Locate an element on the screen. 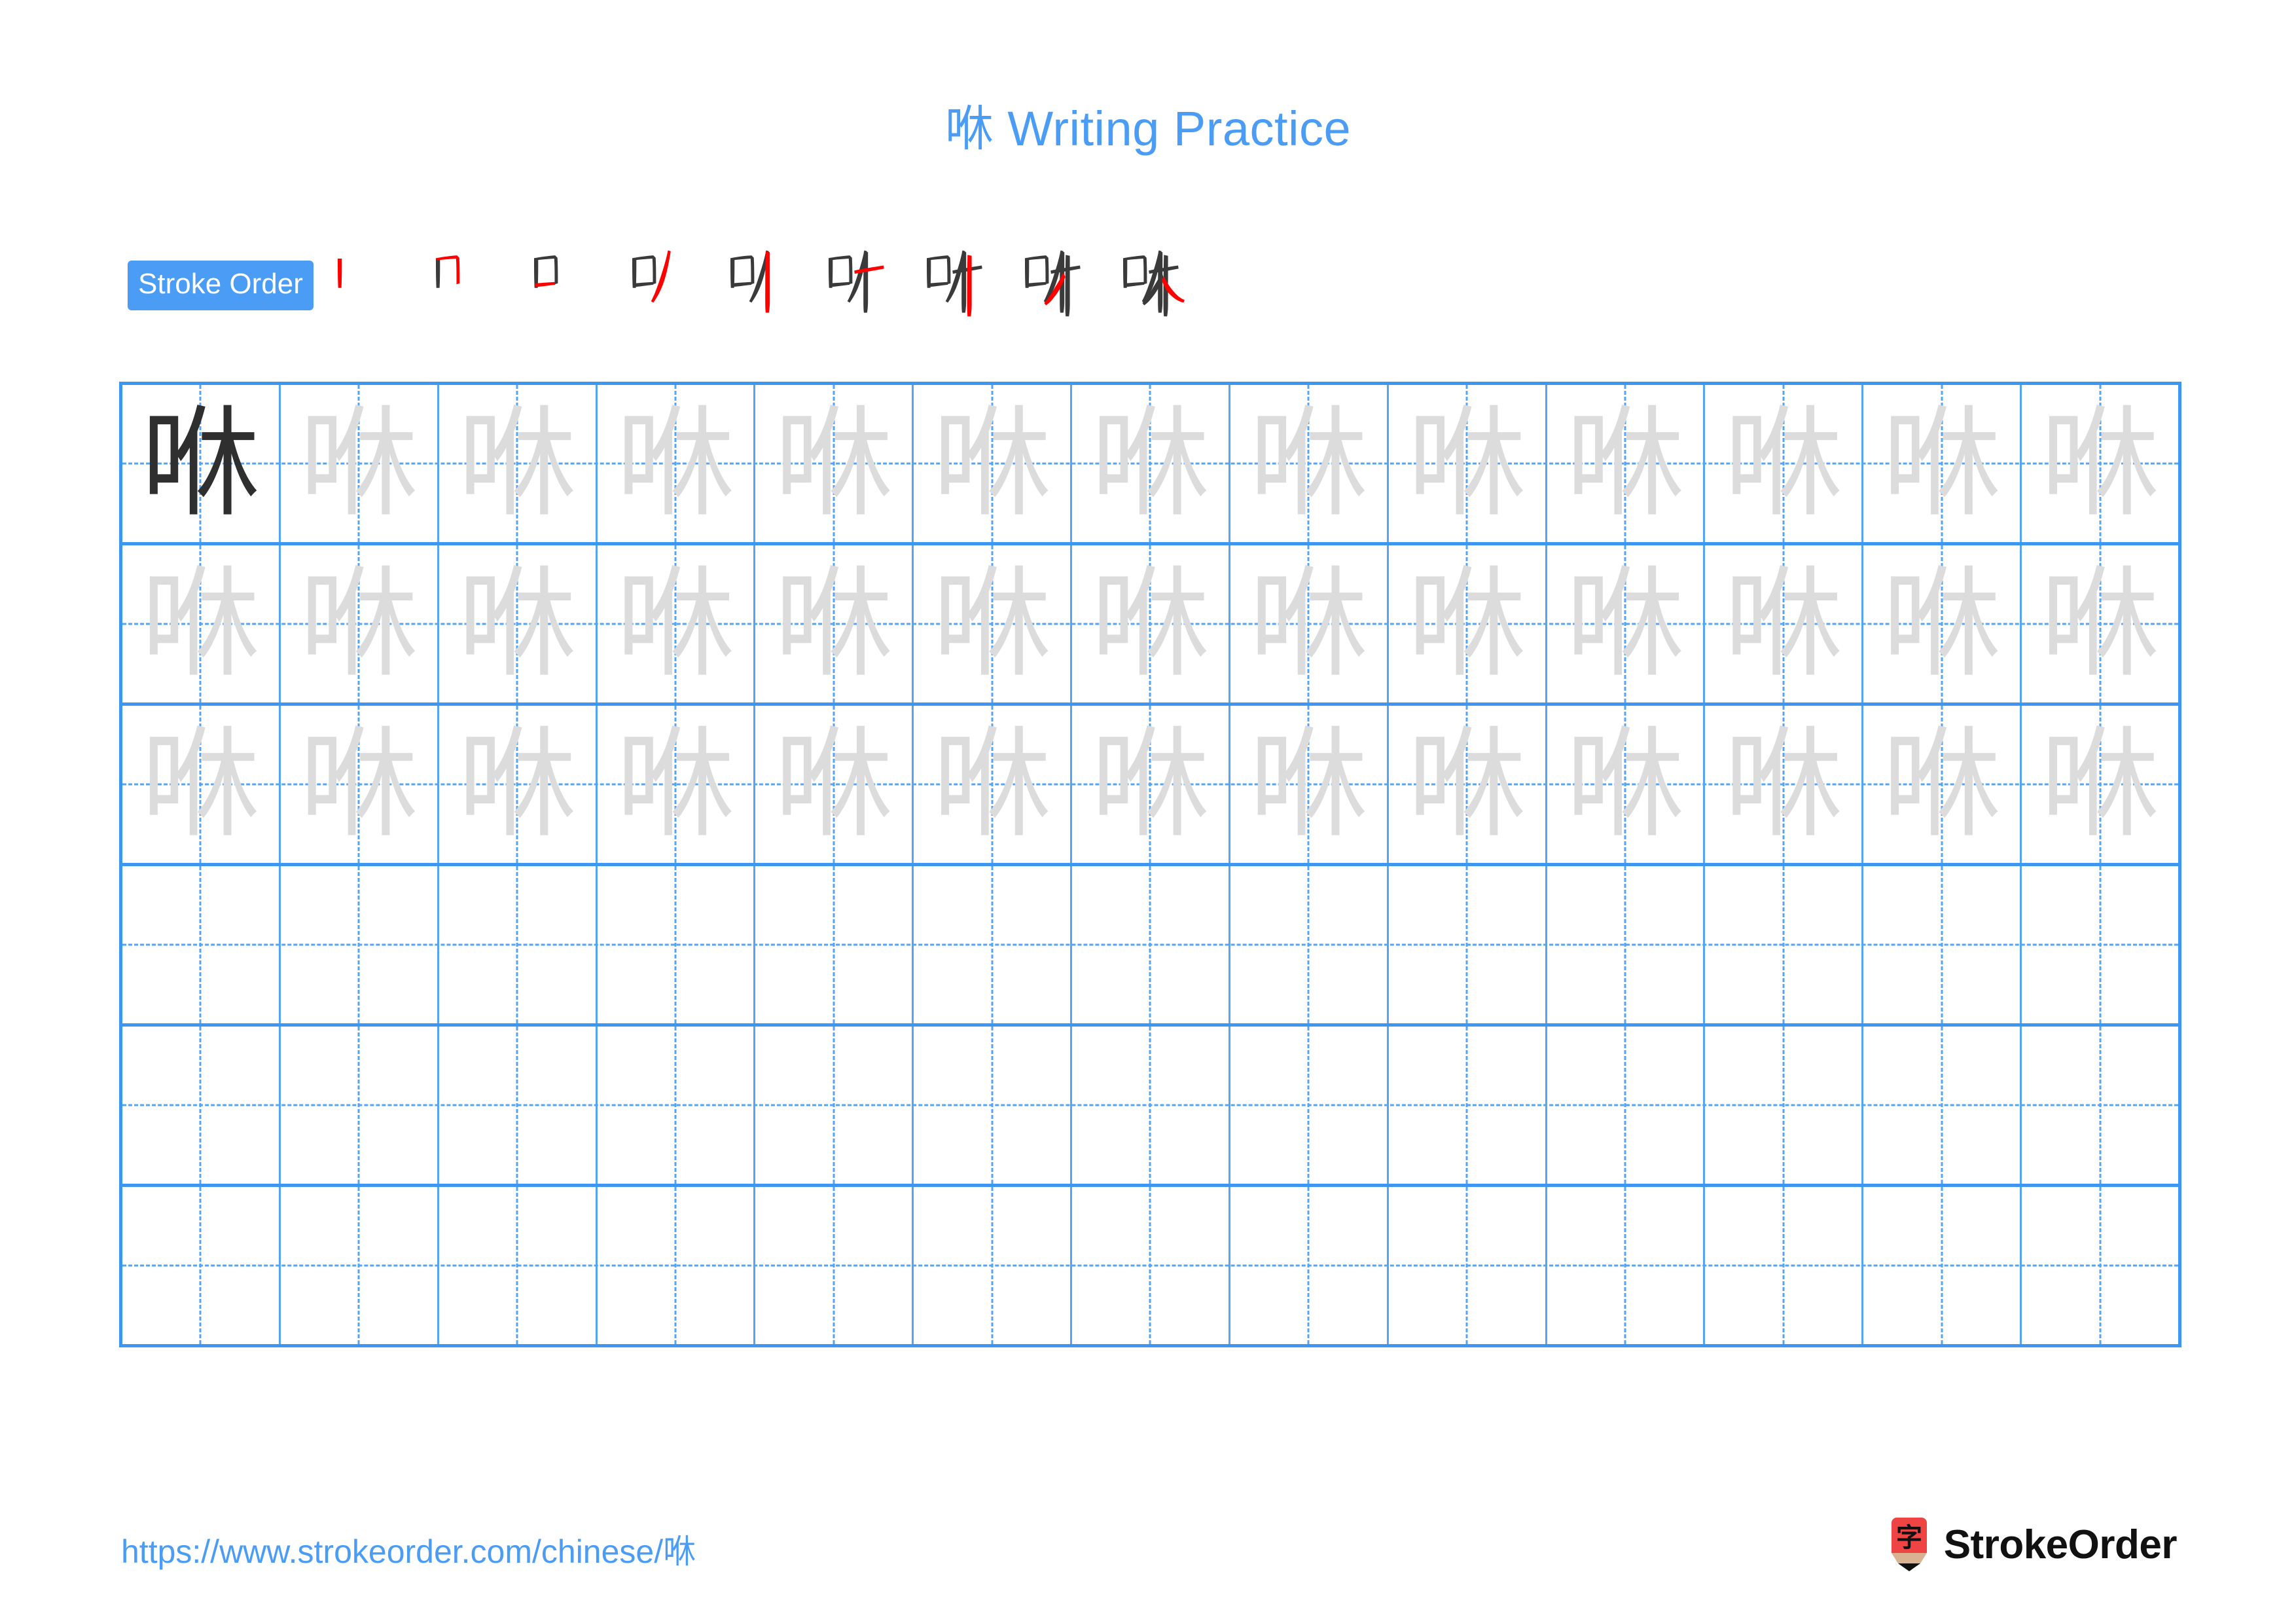 The image size is (2296, 1623). page-title: 咻 Writing Practice is located at coordinates (1148, 128).